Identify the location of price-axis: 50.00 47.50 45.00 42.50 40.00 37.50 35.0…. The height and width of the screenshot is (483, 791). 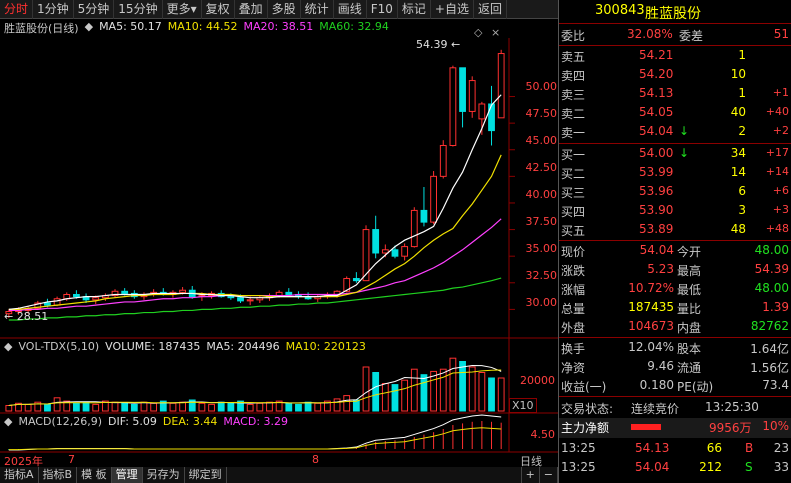
(533, 169).